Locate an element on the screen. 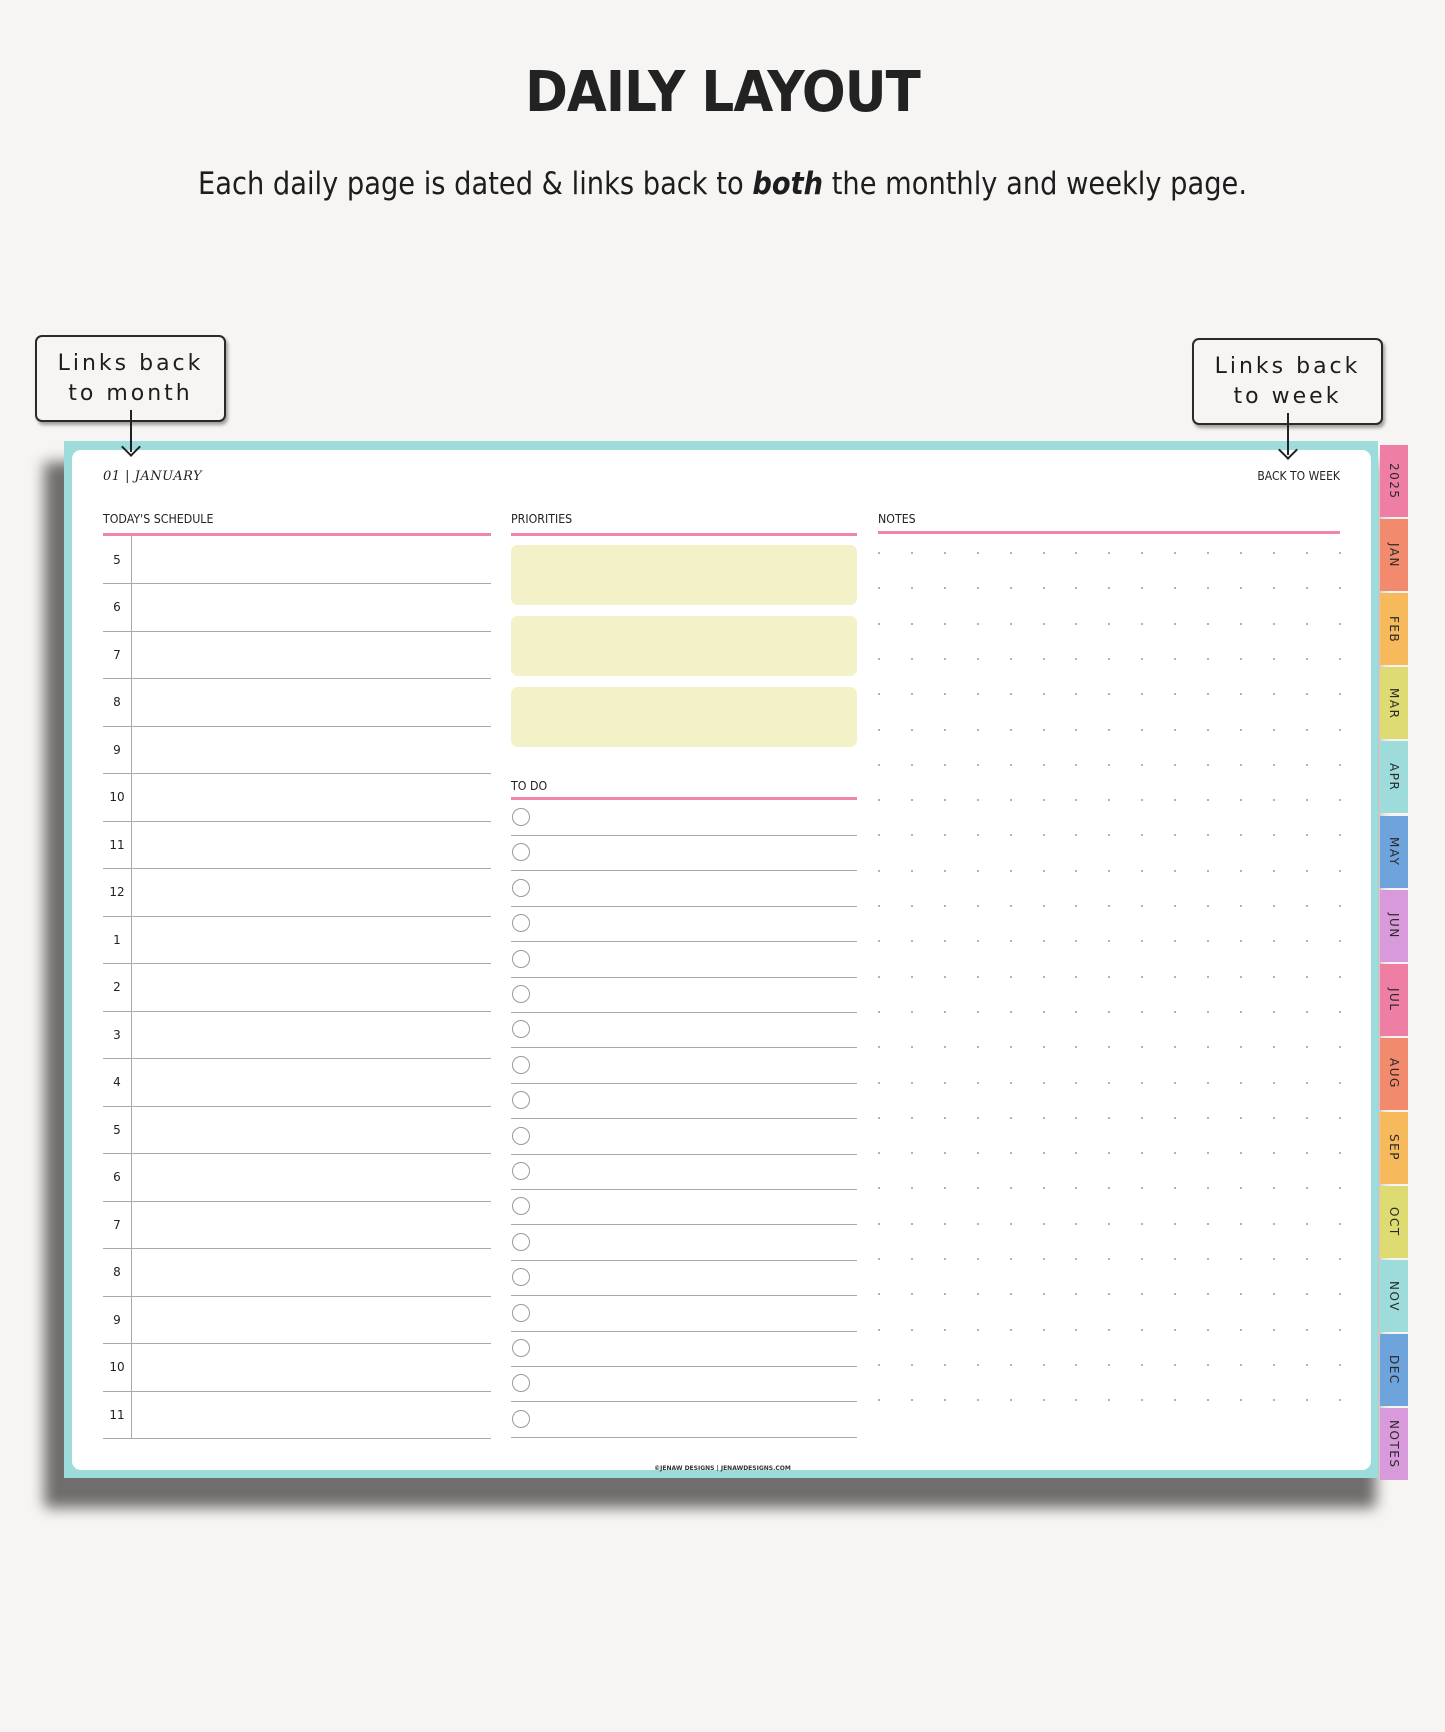  tab-oct: OCT is located at coordinates (1394, 1222).